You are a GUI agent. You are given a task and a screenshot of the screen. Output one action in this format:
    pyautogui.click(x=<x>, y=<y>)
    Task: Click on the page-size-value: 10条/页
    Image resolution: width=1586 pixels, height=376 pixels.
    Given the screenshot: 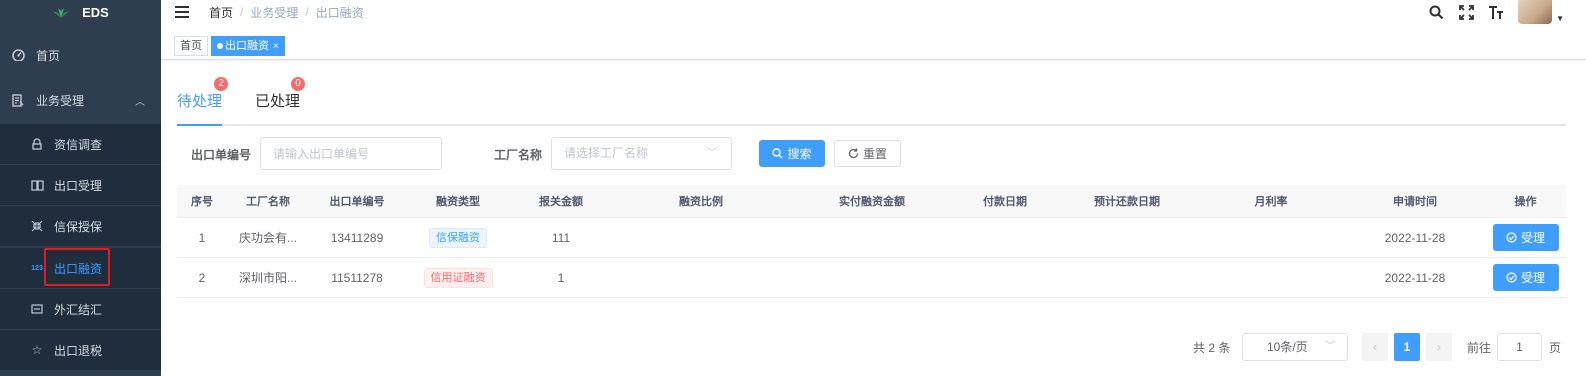 What is the action you would take?
    pyautogui.click(x=1287, y=347)
    